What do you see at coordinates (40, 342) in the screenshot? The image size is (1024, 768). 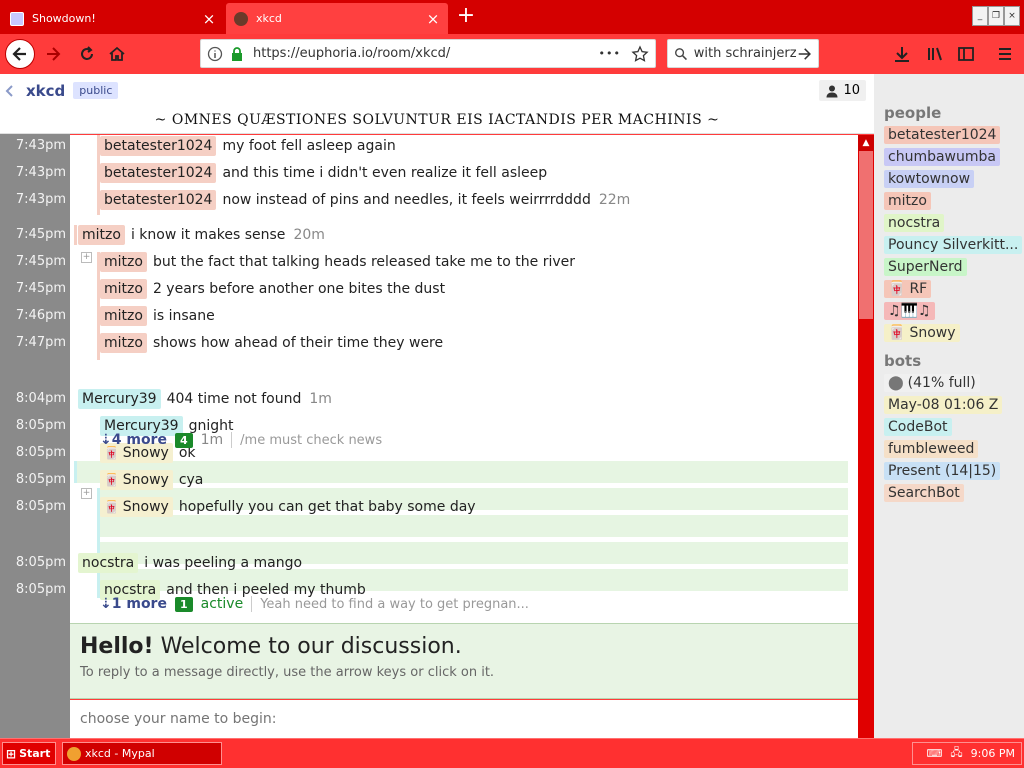 I see `message-timestamp: 7:47pm` at bounding box center [40, 342].